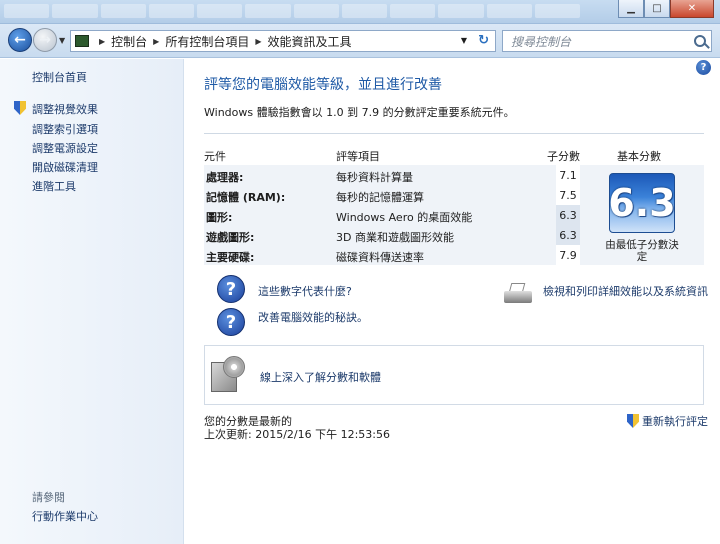 The height and width of the screenshot is (544, 720). I want to click on back-arrow-icon: ←, so click(20, 40).